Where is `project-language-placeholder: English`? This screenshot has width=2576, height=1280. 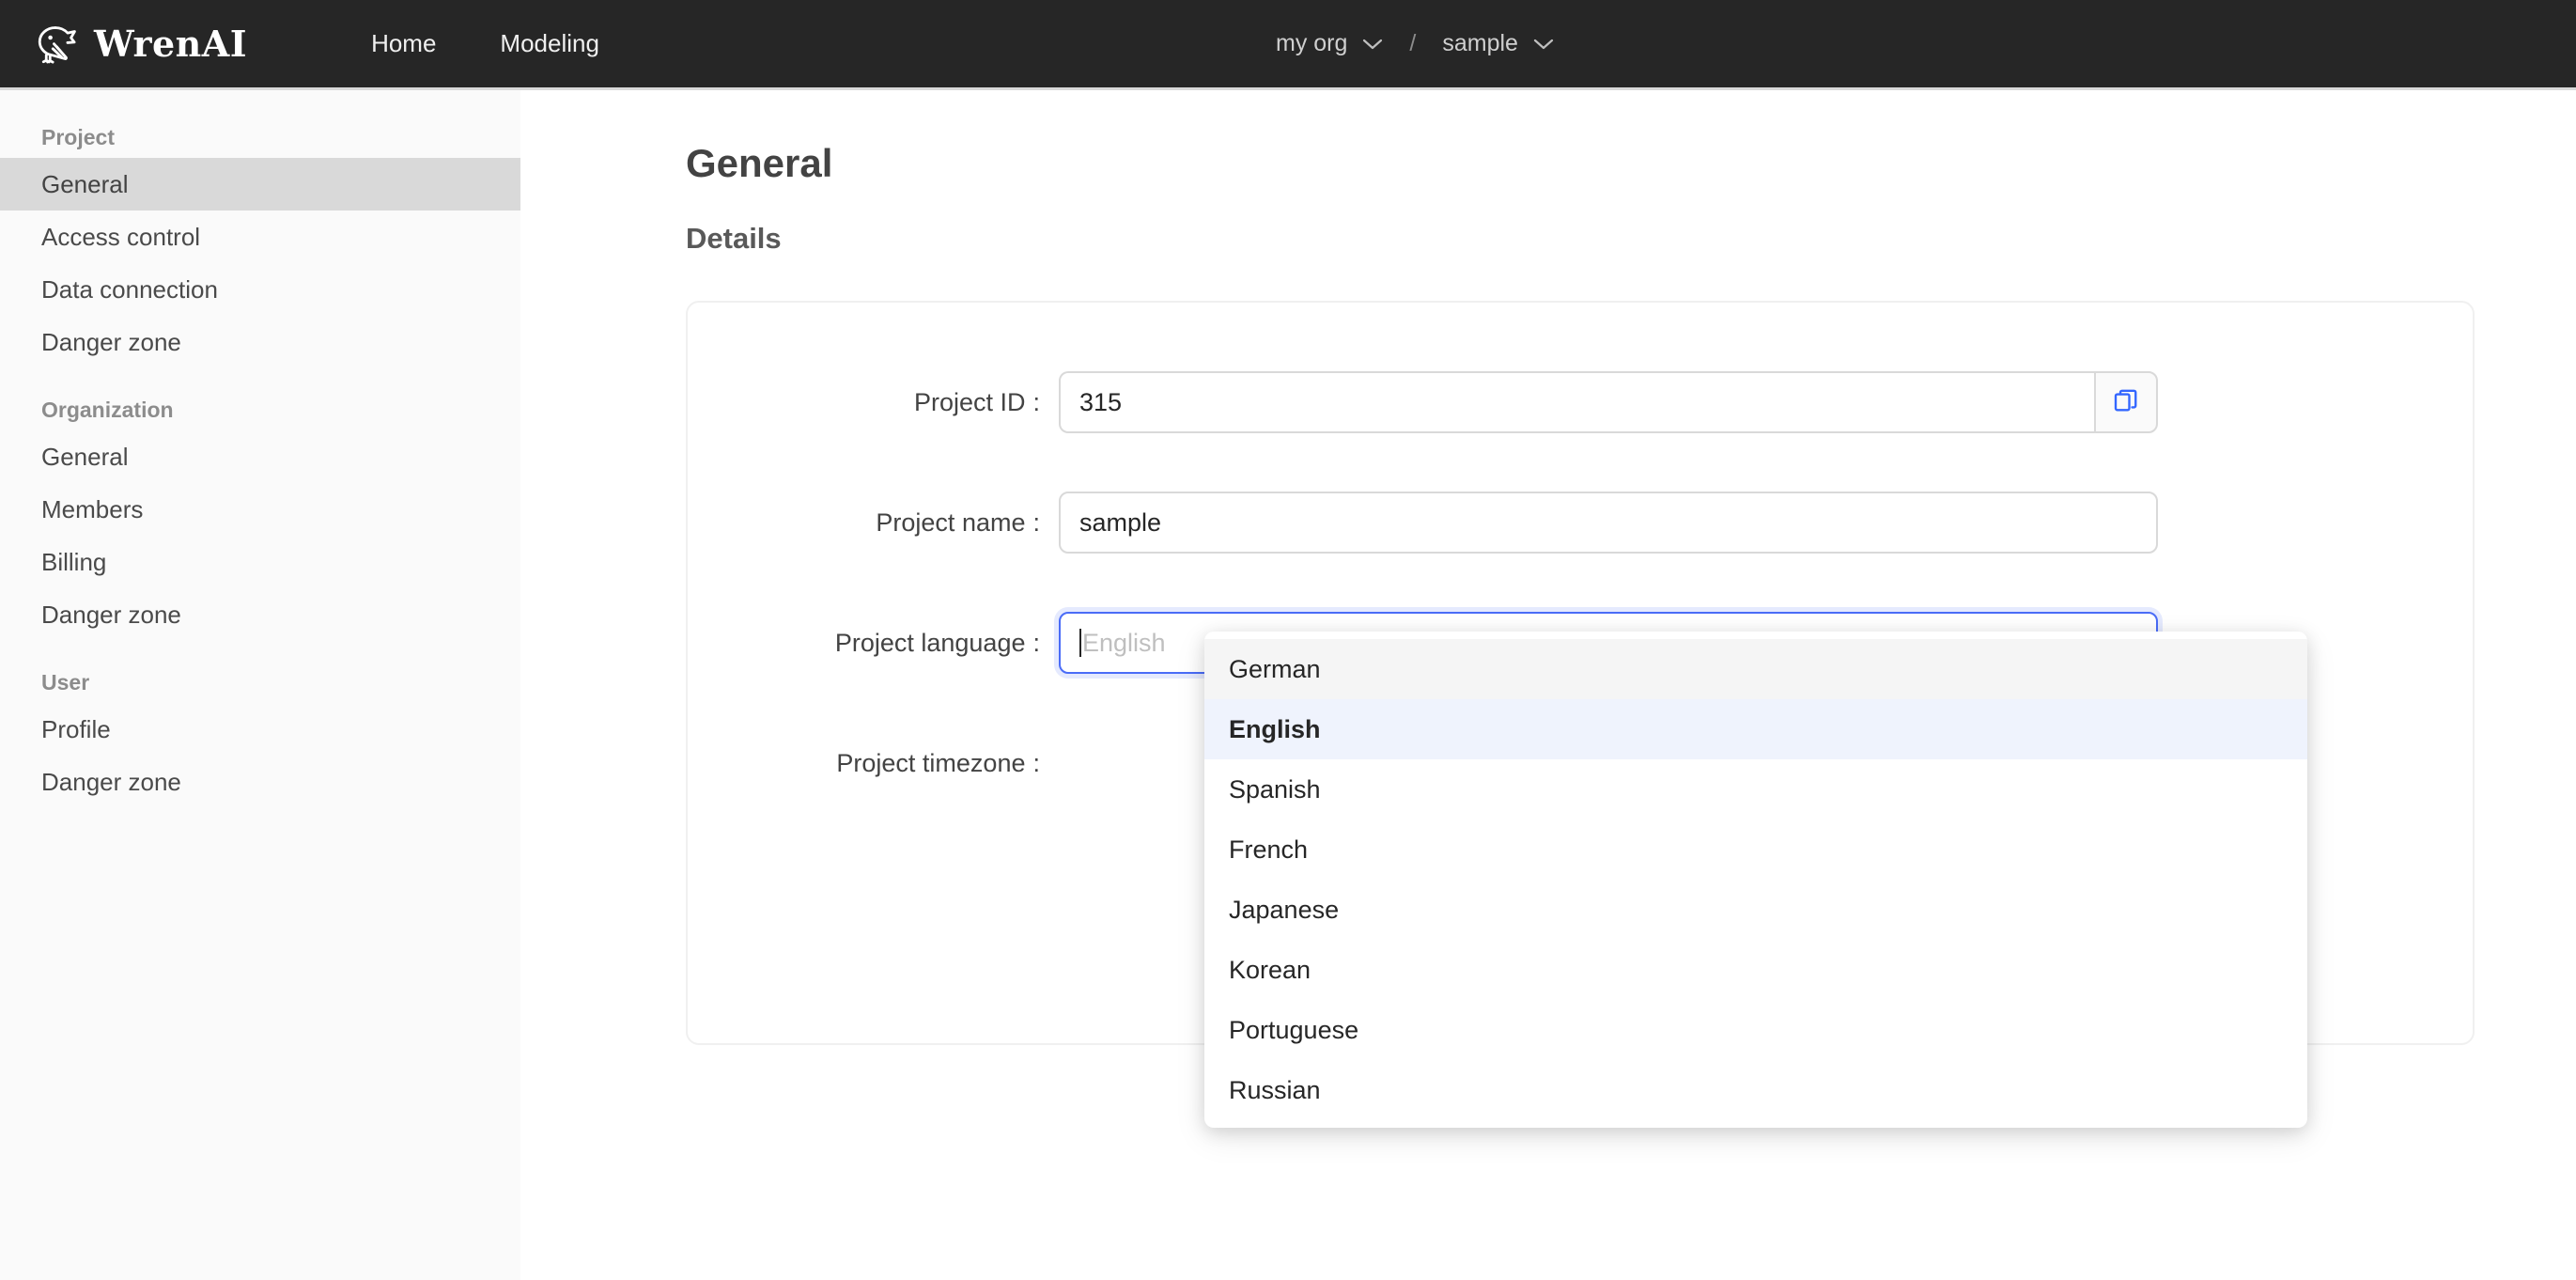
project-language-placeholder: English is located at coordinates (1124, 642).